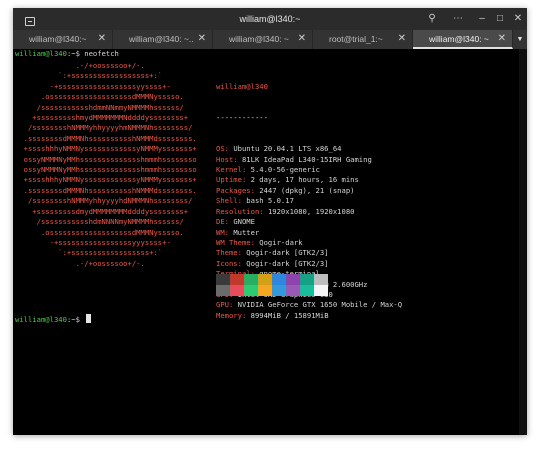 The image size is (540, 452). What do you see at coordinates (482, 19) in the screenshot?
I see `minimize-icon: –` at bounding box center [482, 19].